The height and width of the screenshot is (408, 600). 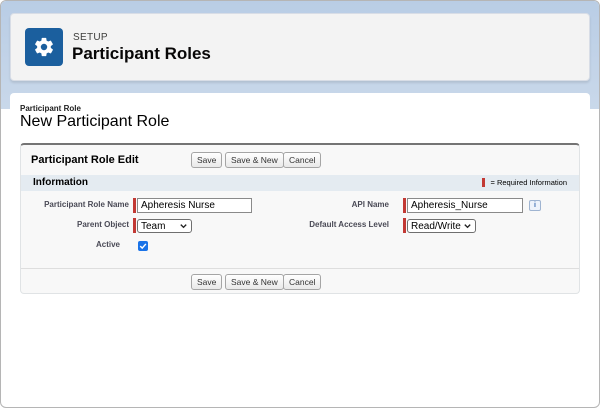 I want to click on save-button-top: Save, so click(x=207, y=160).